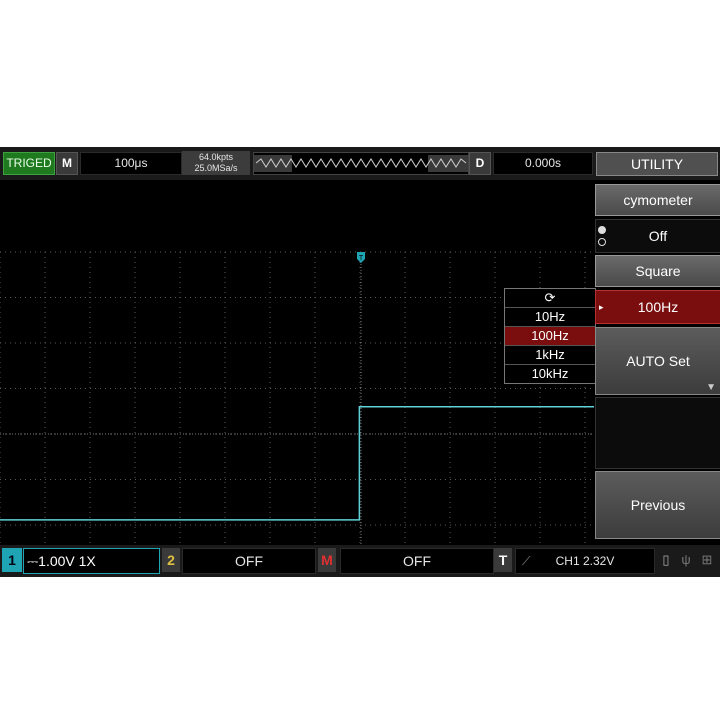 This screenshot has width=720, height=720. I want to click on frequency-selector-popup: ⟳ 10Hz 100Hz 1kHz 10kHz, so click(550, 336).